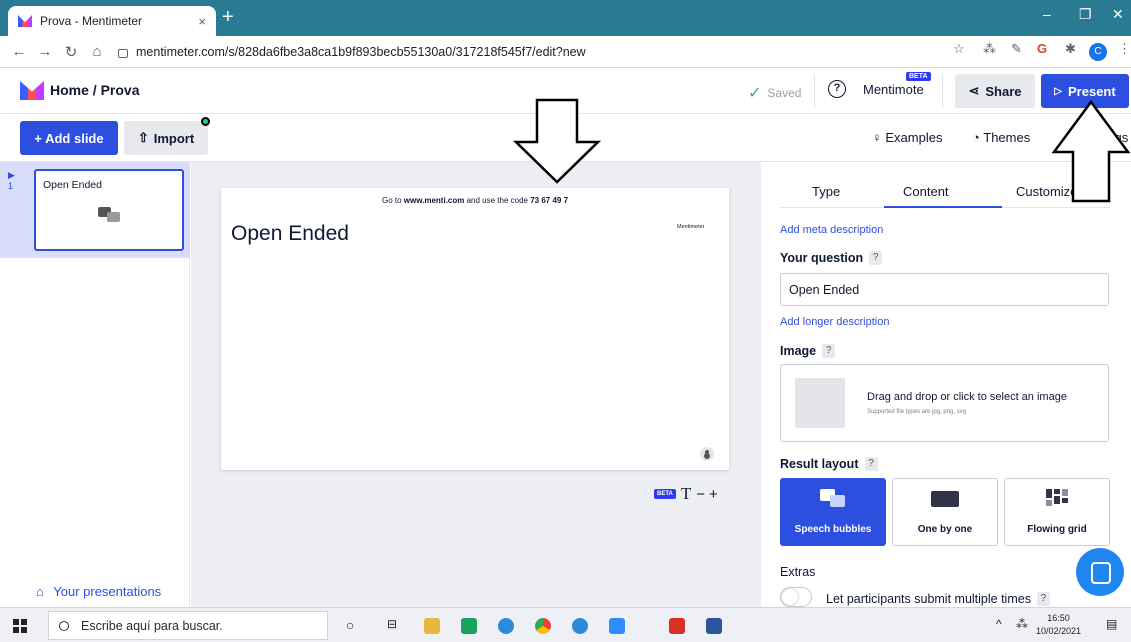 The height and width of the screenshot is (642, 1131). I want to click on upload-icon: ⇧, so click(143, 137).